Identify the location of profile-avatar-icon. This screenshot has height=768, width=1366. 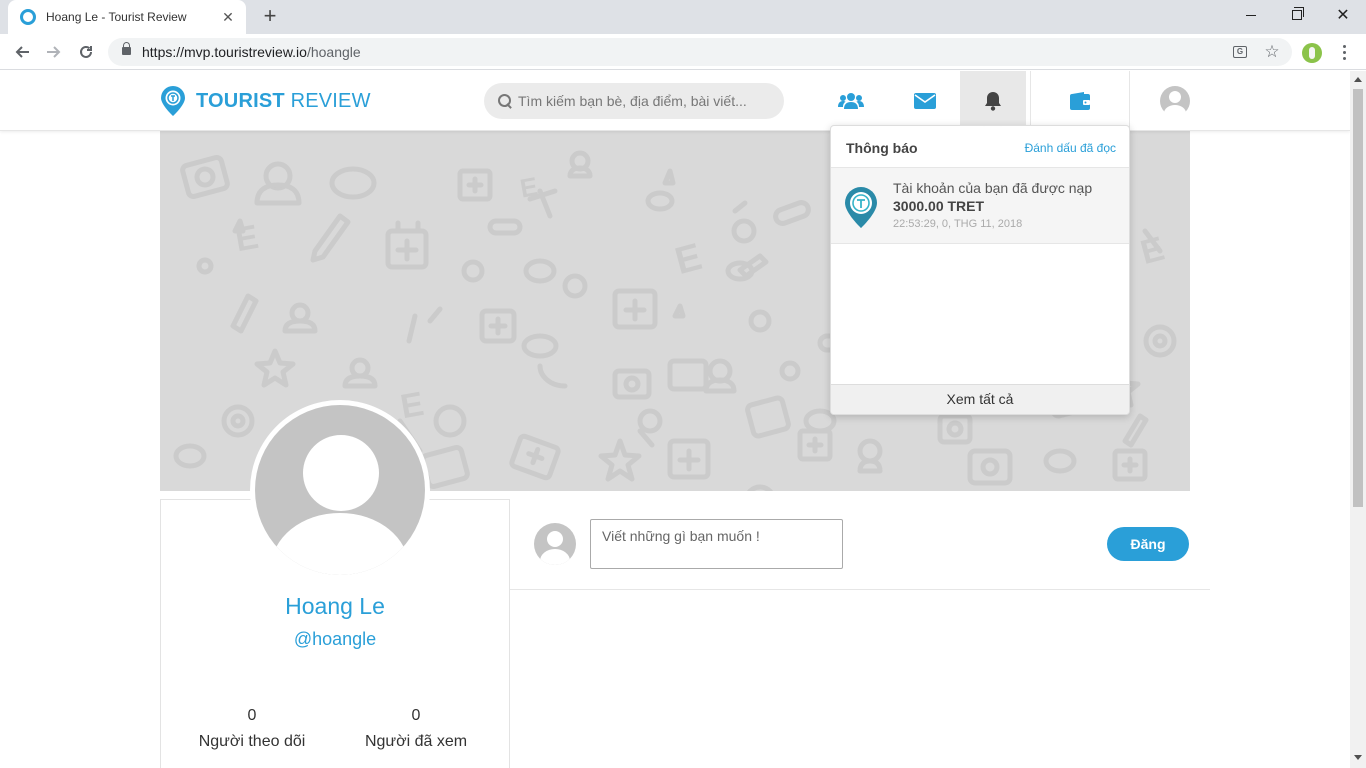
(340, 490).